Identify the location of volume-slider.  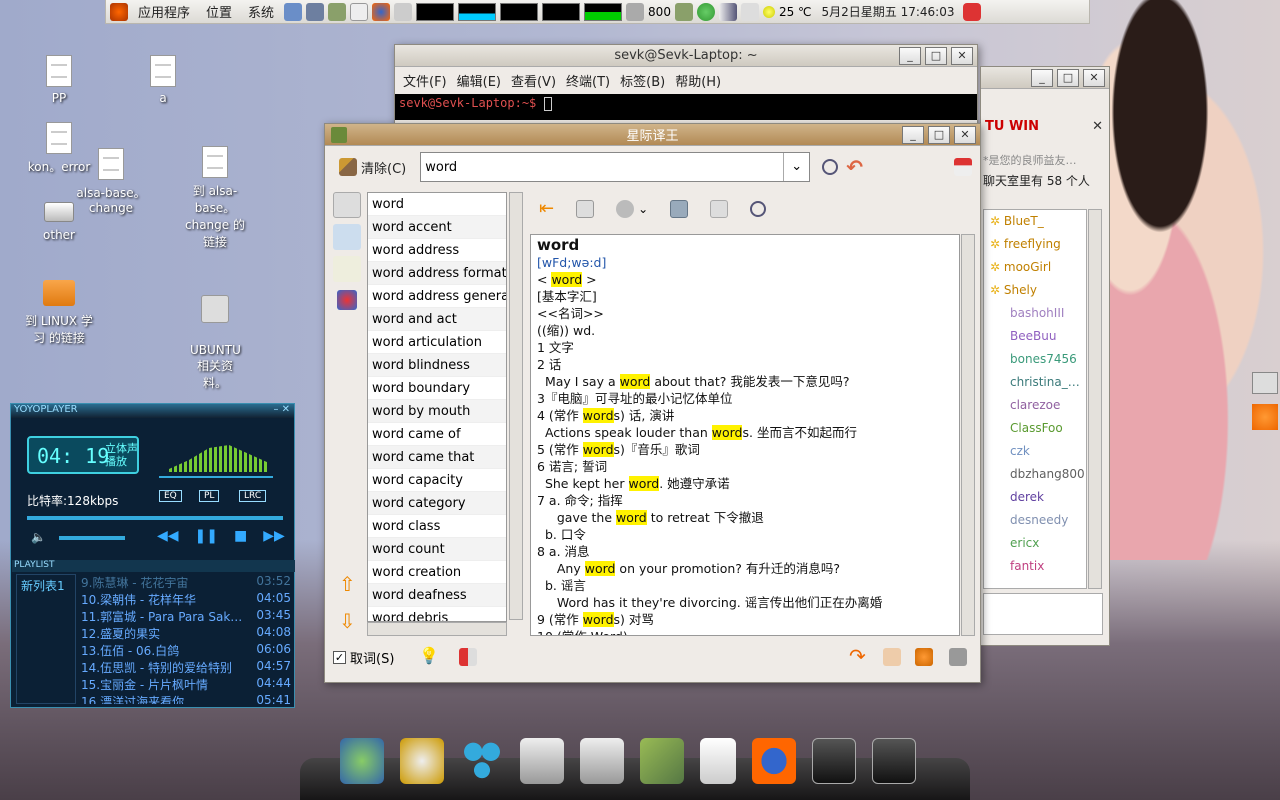
(92, 538).